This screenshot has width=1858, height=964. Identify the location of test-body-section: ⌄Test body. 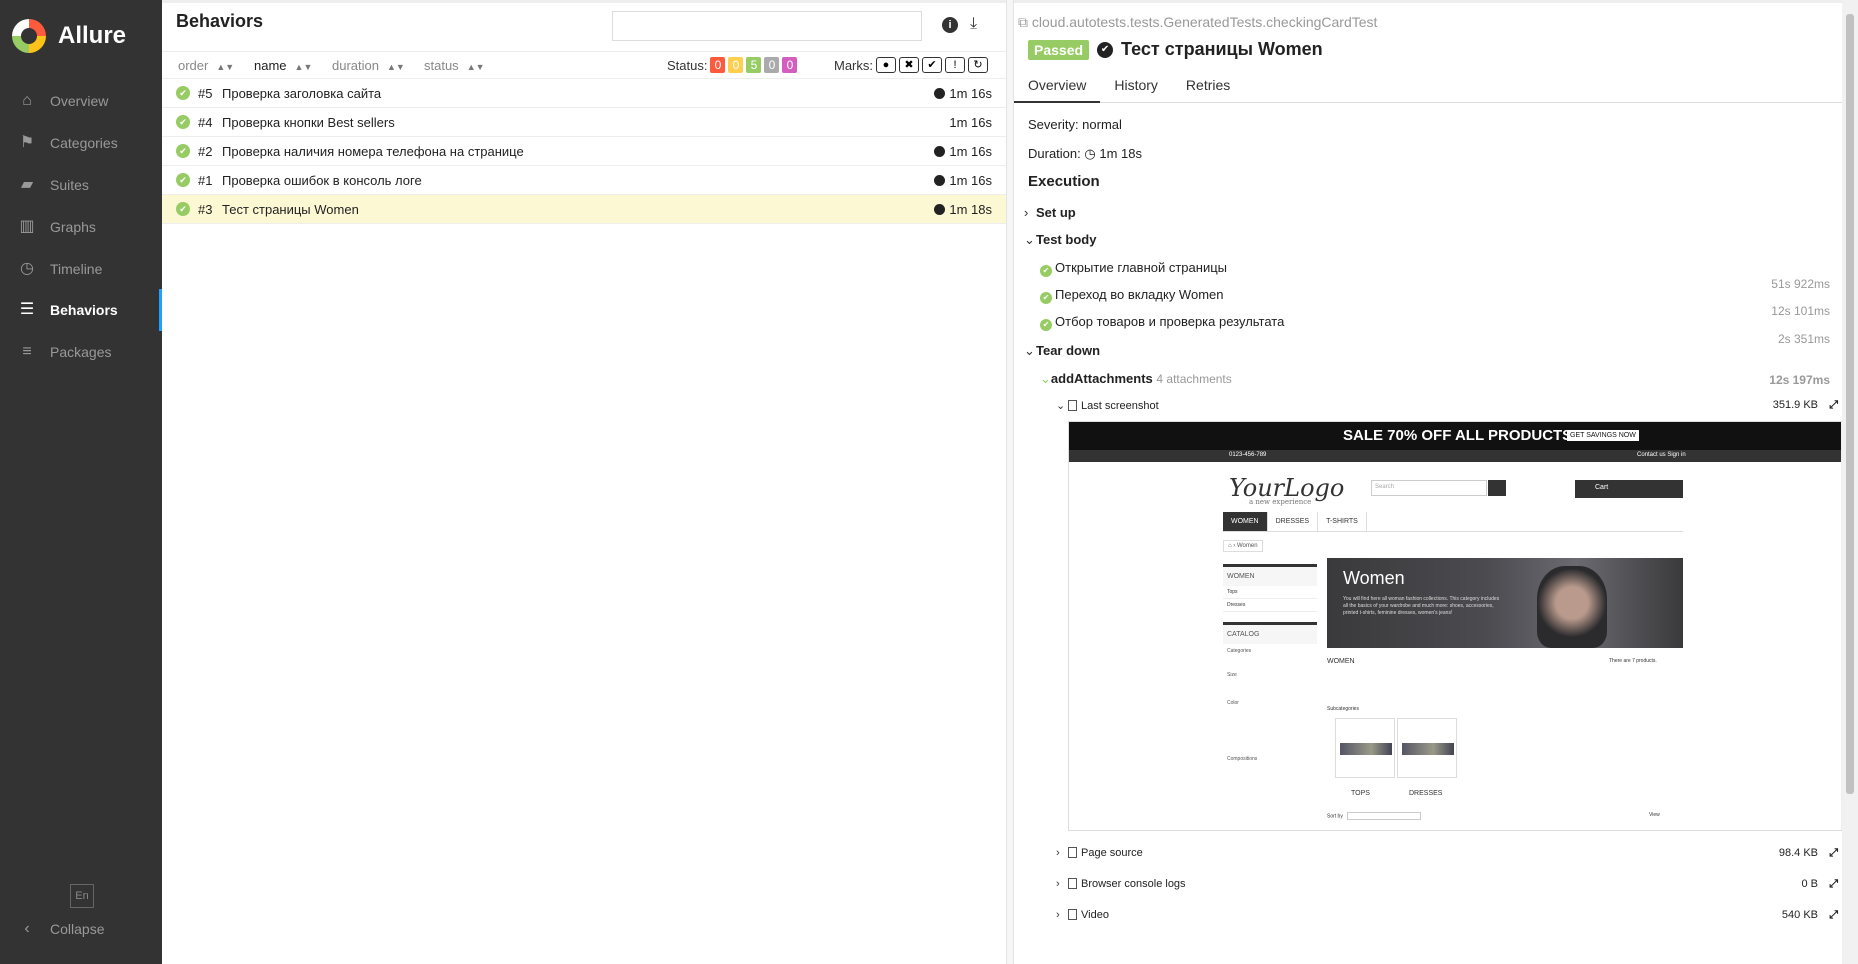
(1060, 240).